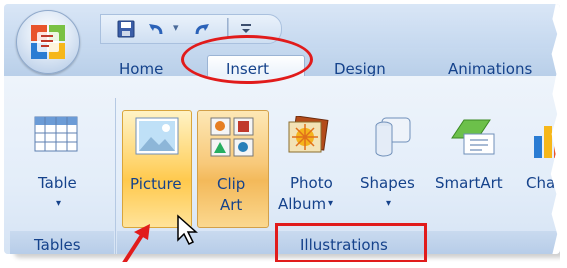 The width and height of the screenshot is (567, 268). Describe the element at coordinates (156, 184) in the screenshot. I see `picture-label: Picture` at that location.